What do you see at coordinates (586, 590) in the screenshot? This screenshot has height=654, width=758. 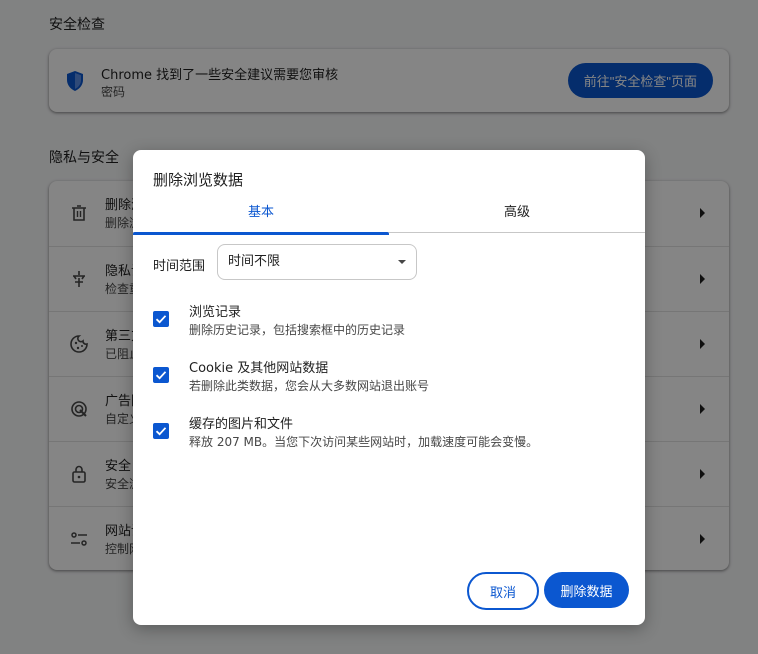 I see `delete-data-button: 删除数据` at bounding box center [586, 590].